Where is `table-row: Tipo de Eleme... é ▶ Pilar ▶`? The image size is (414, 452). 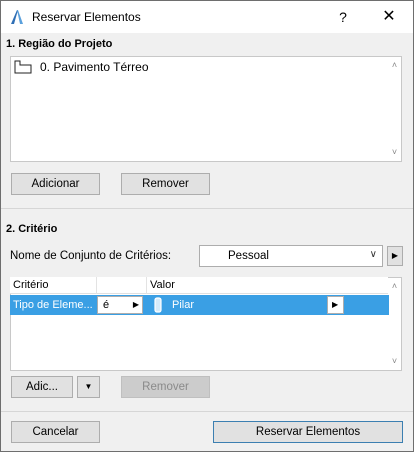
table-row: Tipo de Eleme... é ▶ Pilar ▶ is located at coordinates (199, 305).